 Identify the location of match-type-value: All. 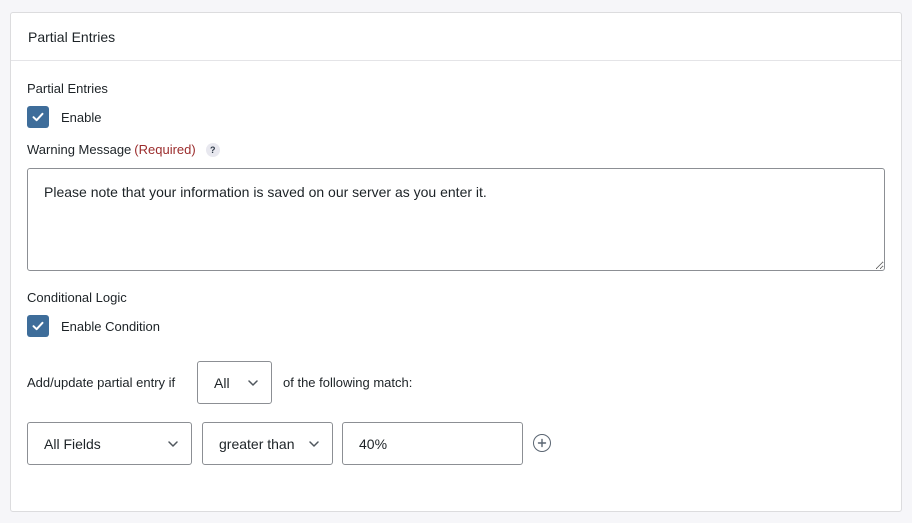
(222, 382).